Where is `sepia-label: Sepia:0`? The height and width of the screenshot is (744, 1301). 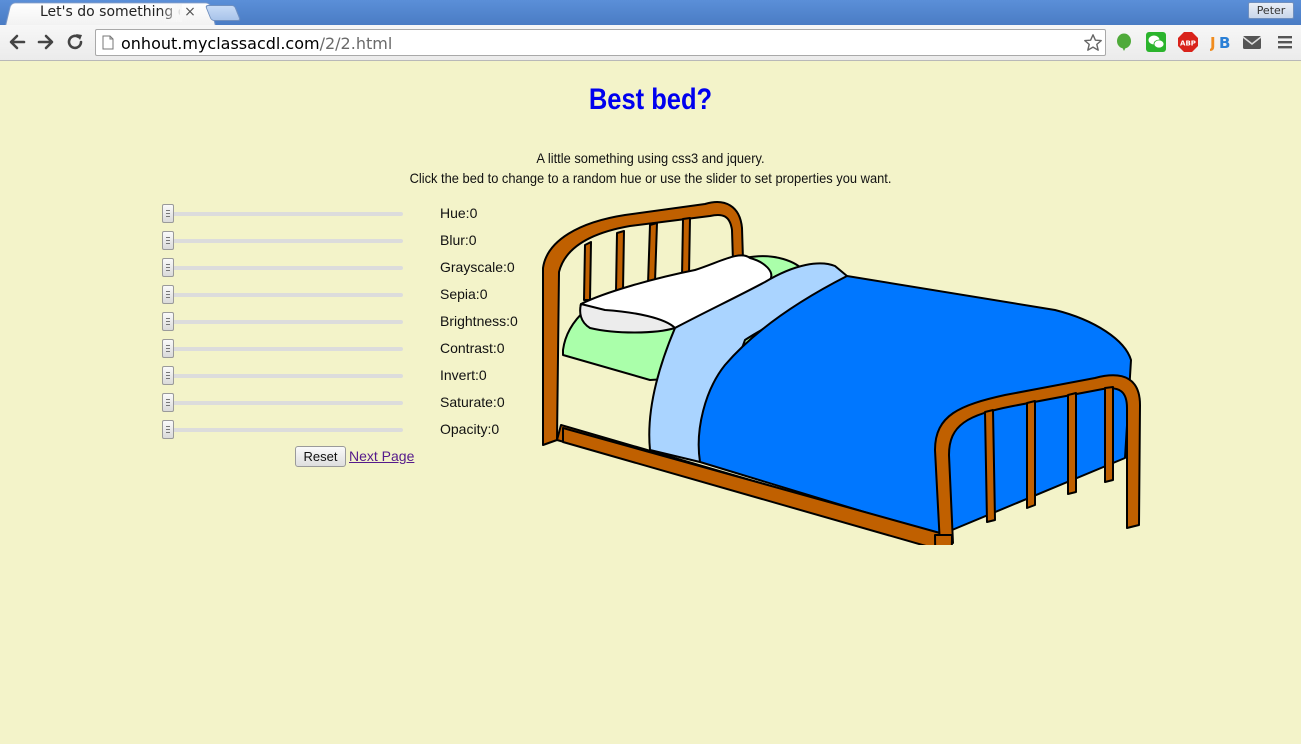 sepia-label: Sepia:0 is located at coordinates (464, 294).